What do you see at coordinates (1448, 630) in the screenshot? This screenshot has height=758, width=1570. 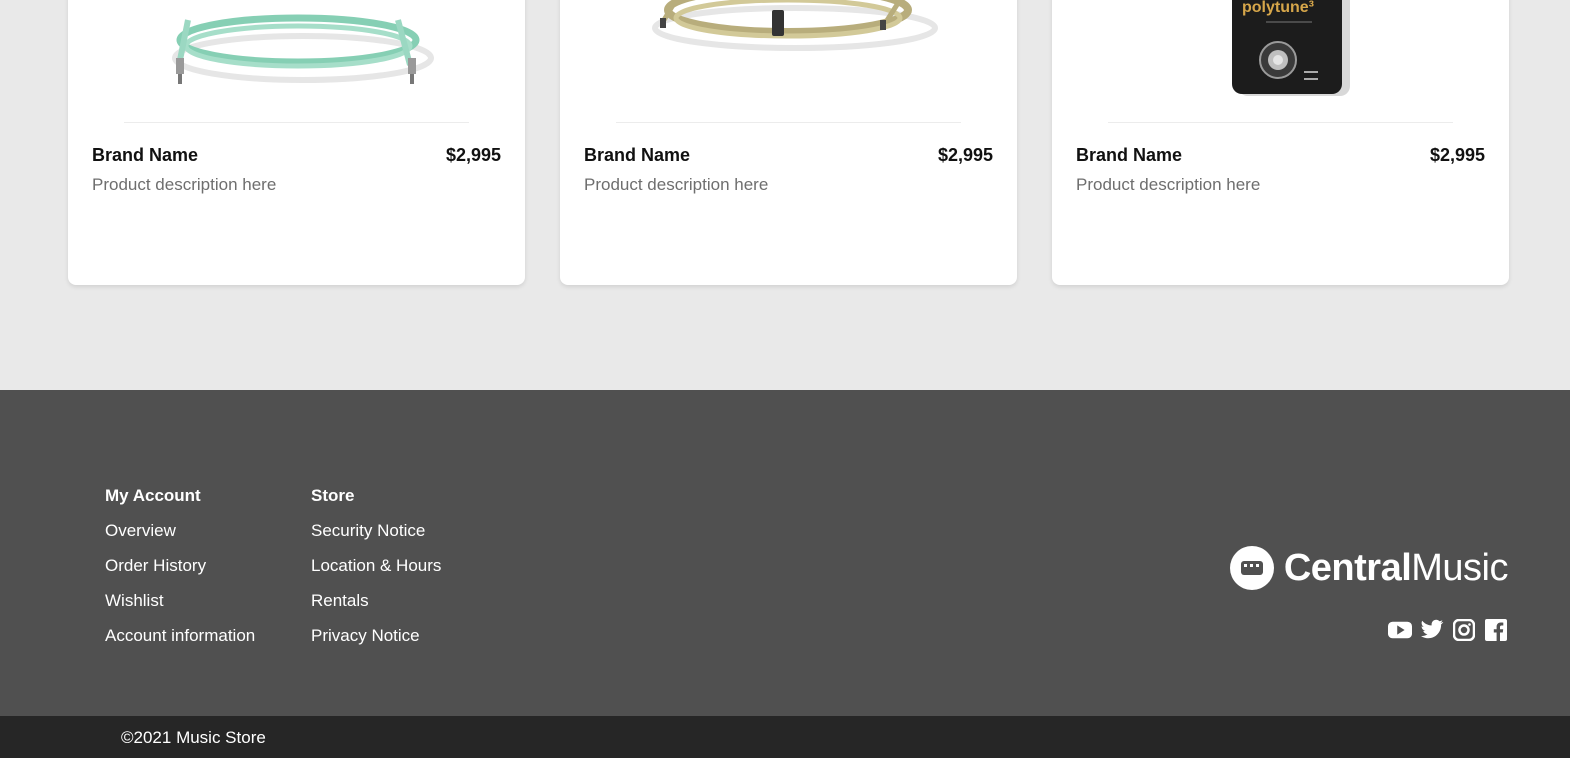 I see `social-links` at bounding box center [1448, 630].